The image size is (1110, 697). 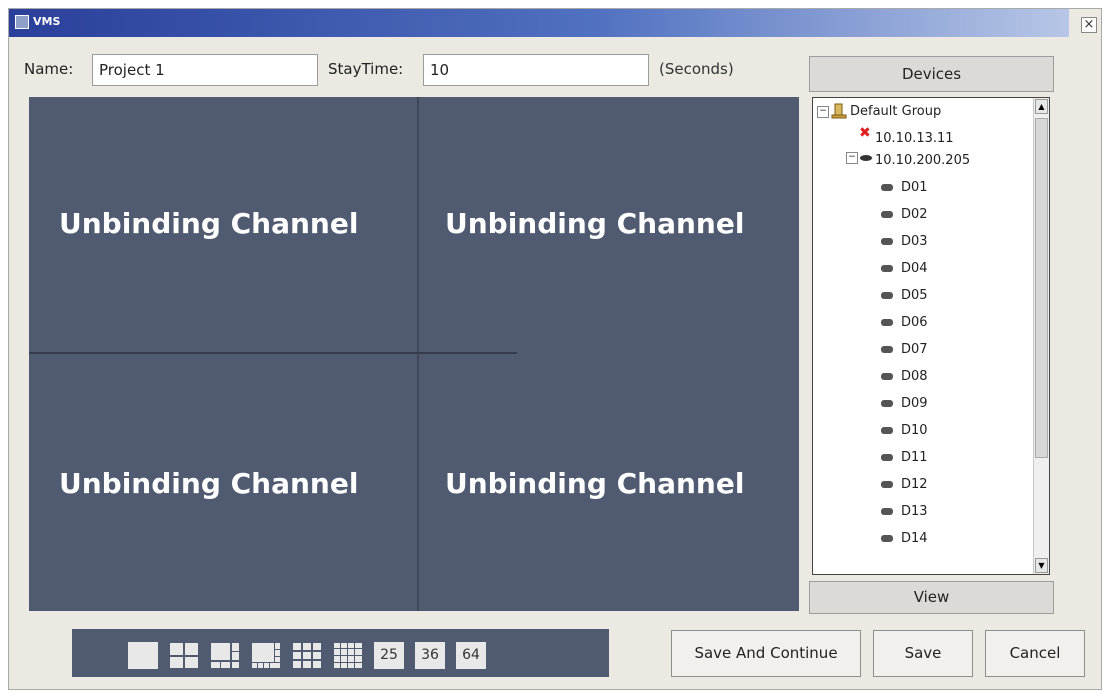 What do you see at coordinates (49, 69) in the screenshot?
I see `name-label: Name:` at bounding box center [49, 69].